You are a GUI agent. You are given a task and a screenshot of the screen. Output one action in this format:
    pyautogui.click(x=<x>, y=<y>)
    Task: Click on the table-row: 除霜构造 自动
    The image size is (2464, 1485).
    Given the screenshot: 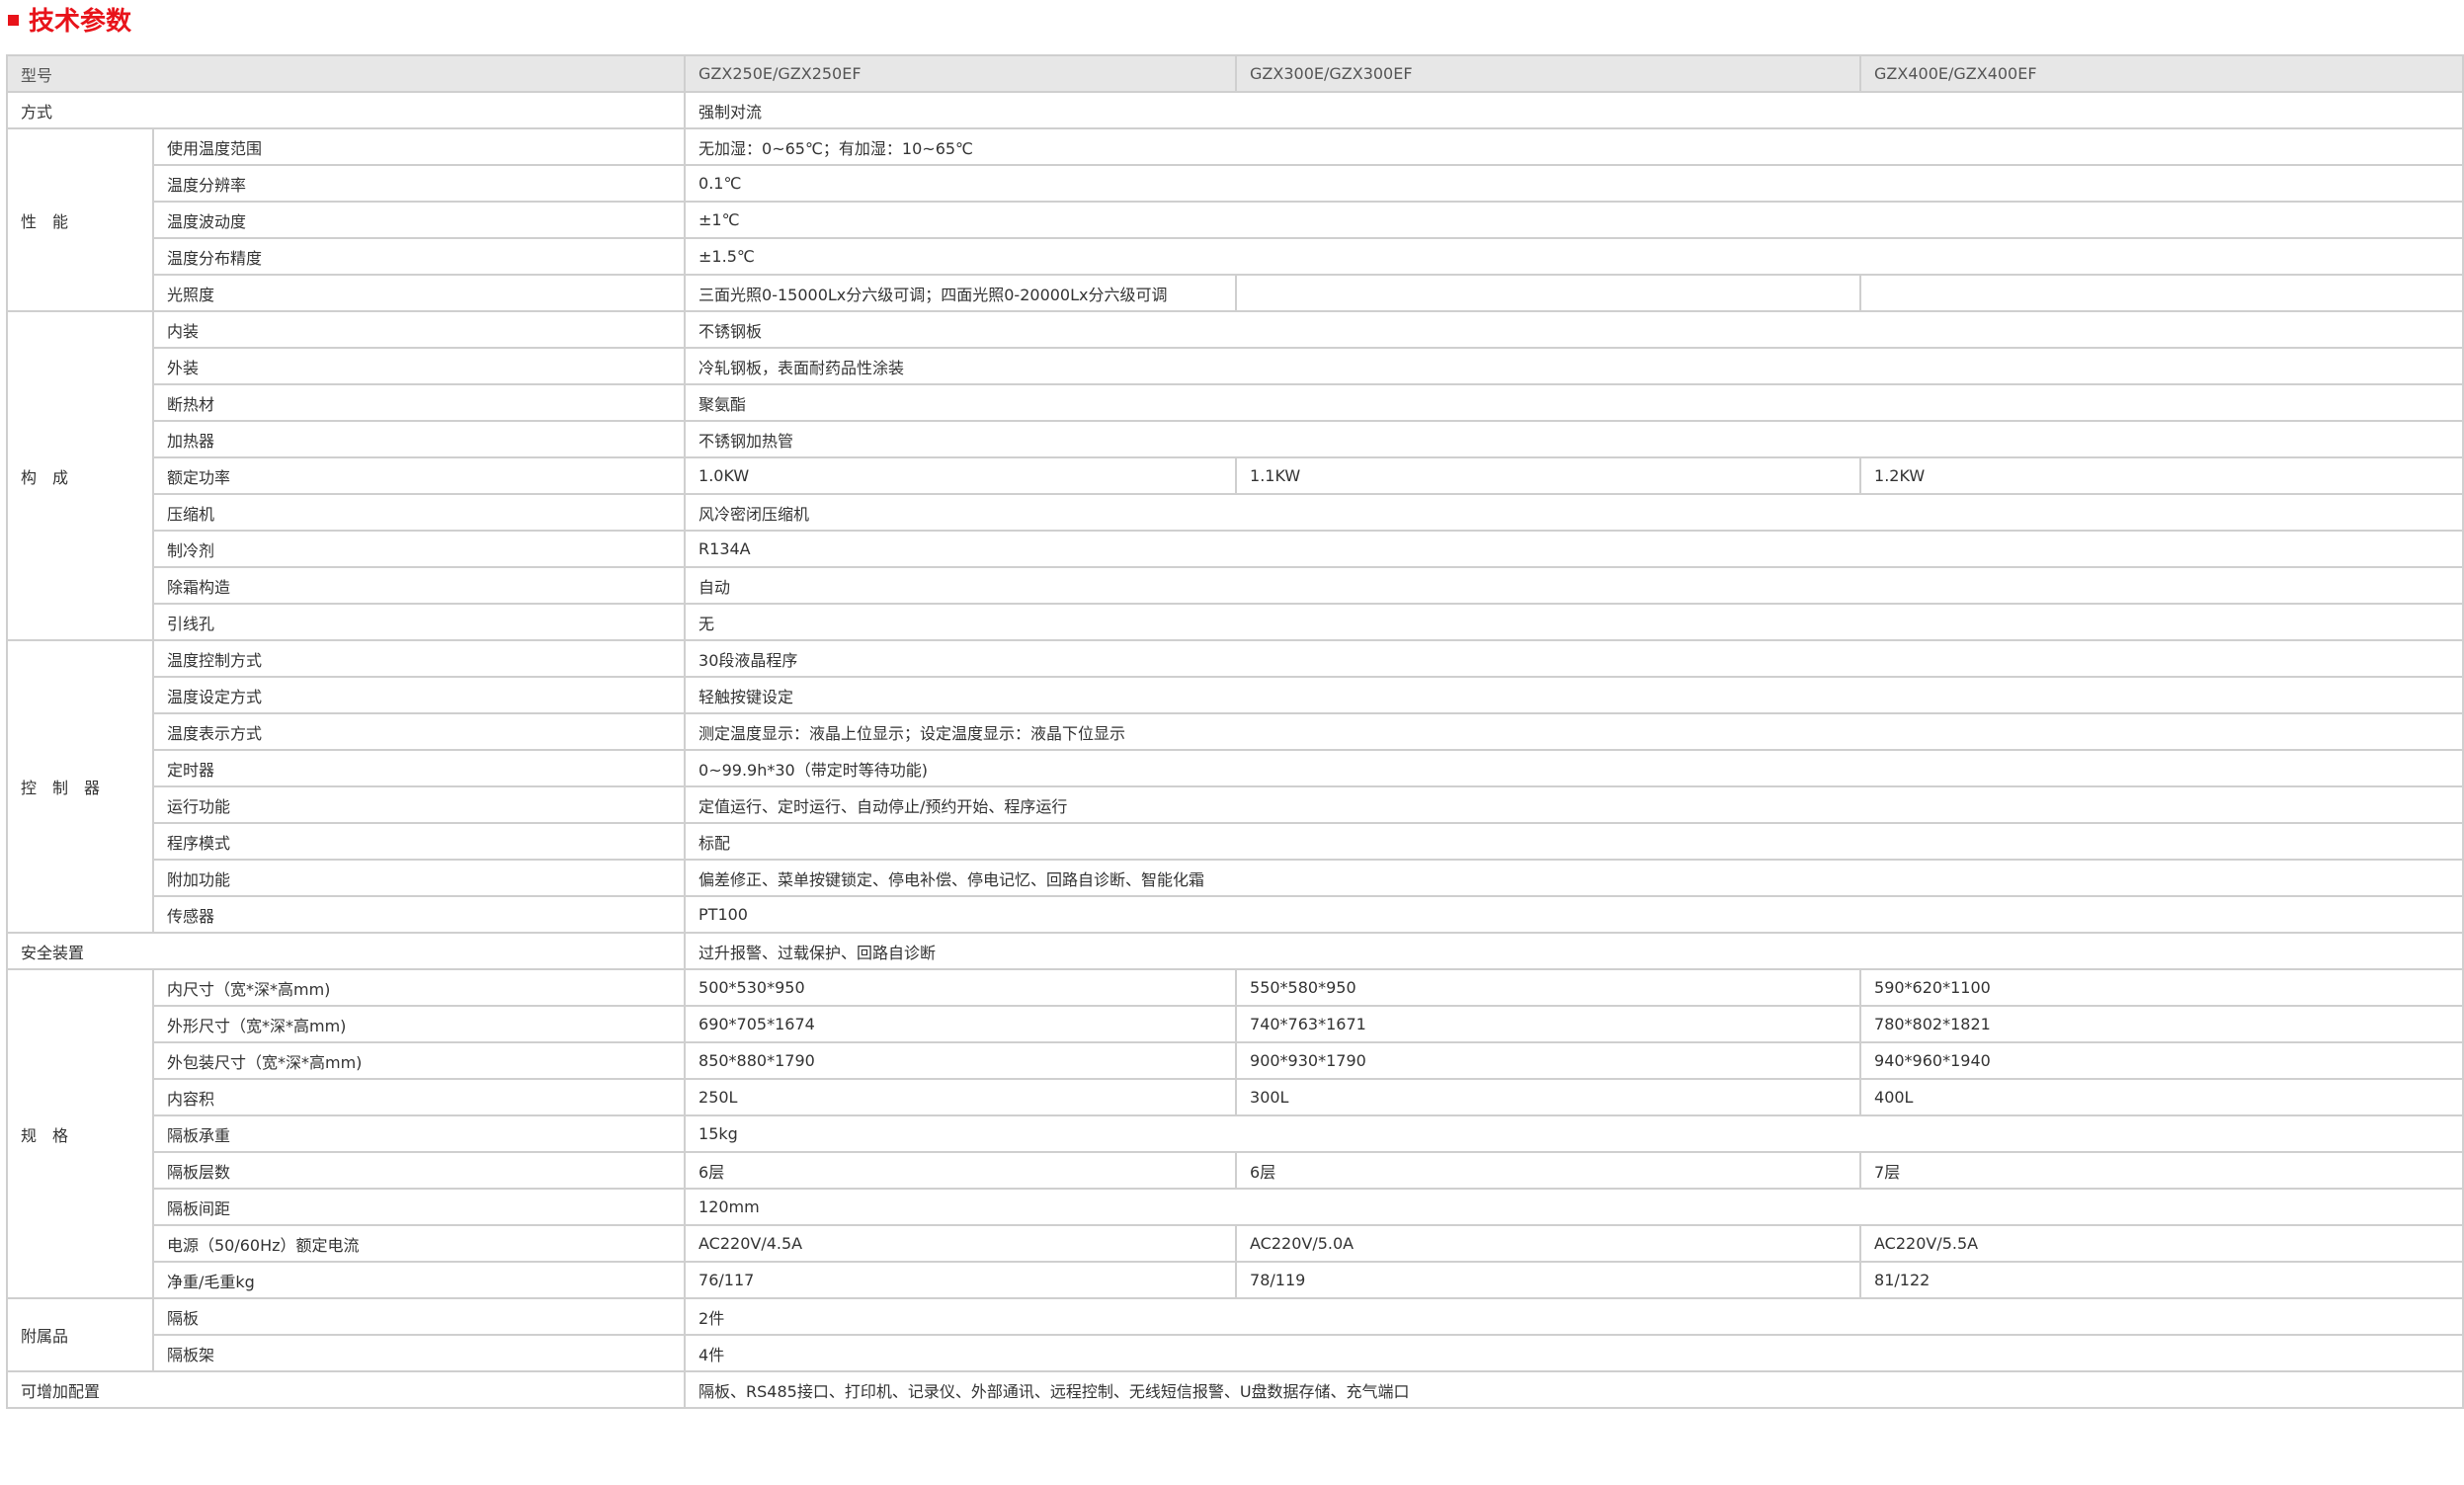 What is the action you would take?
    pyautogui.click(x=1235, y=585)
    